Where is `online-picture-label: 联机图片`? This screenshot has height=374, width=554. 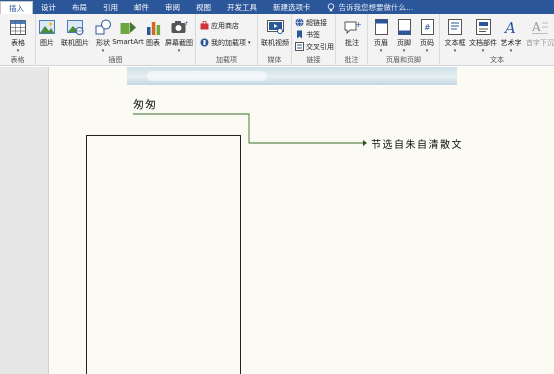
online-picture-label: 联机图片 is located at coordinates (75, 43).